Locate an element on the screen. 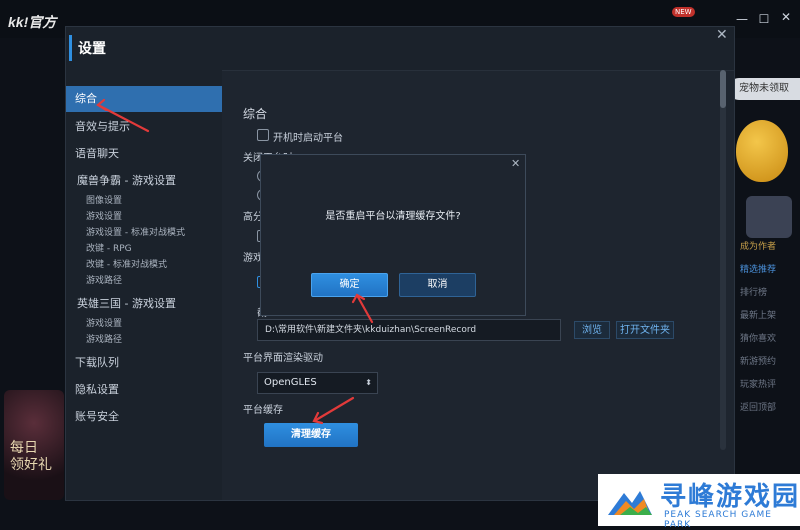 The width and height of the screenshot is (800, 530). annotation-arrowhead is located at coordinates (102, 105).